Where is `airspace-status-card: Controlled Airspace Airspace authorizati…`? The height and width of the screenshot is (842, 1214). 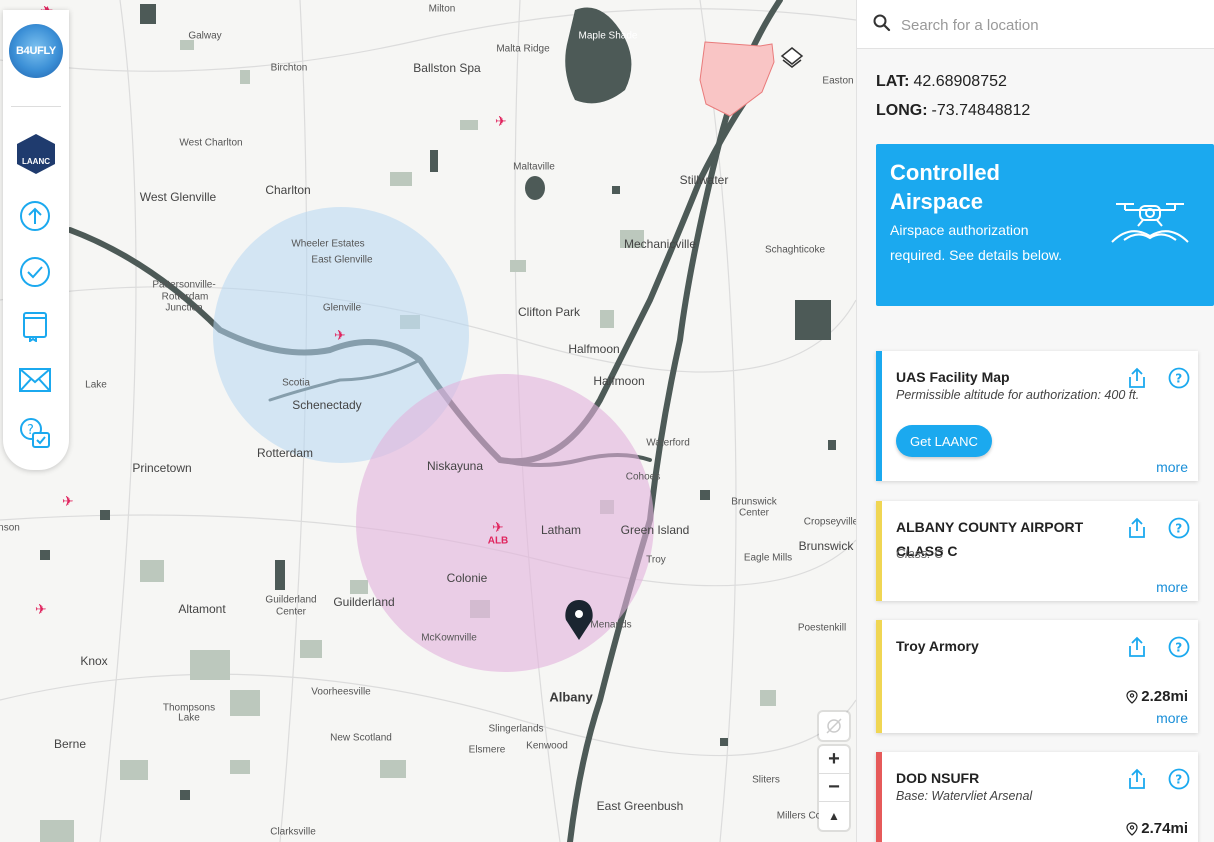 airspace-status-card: Controlled Airspace Airspace authorizati… is located at coordinates (1045, 225).